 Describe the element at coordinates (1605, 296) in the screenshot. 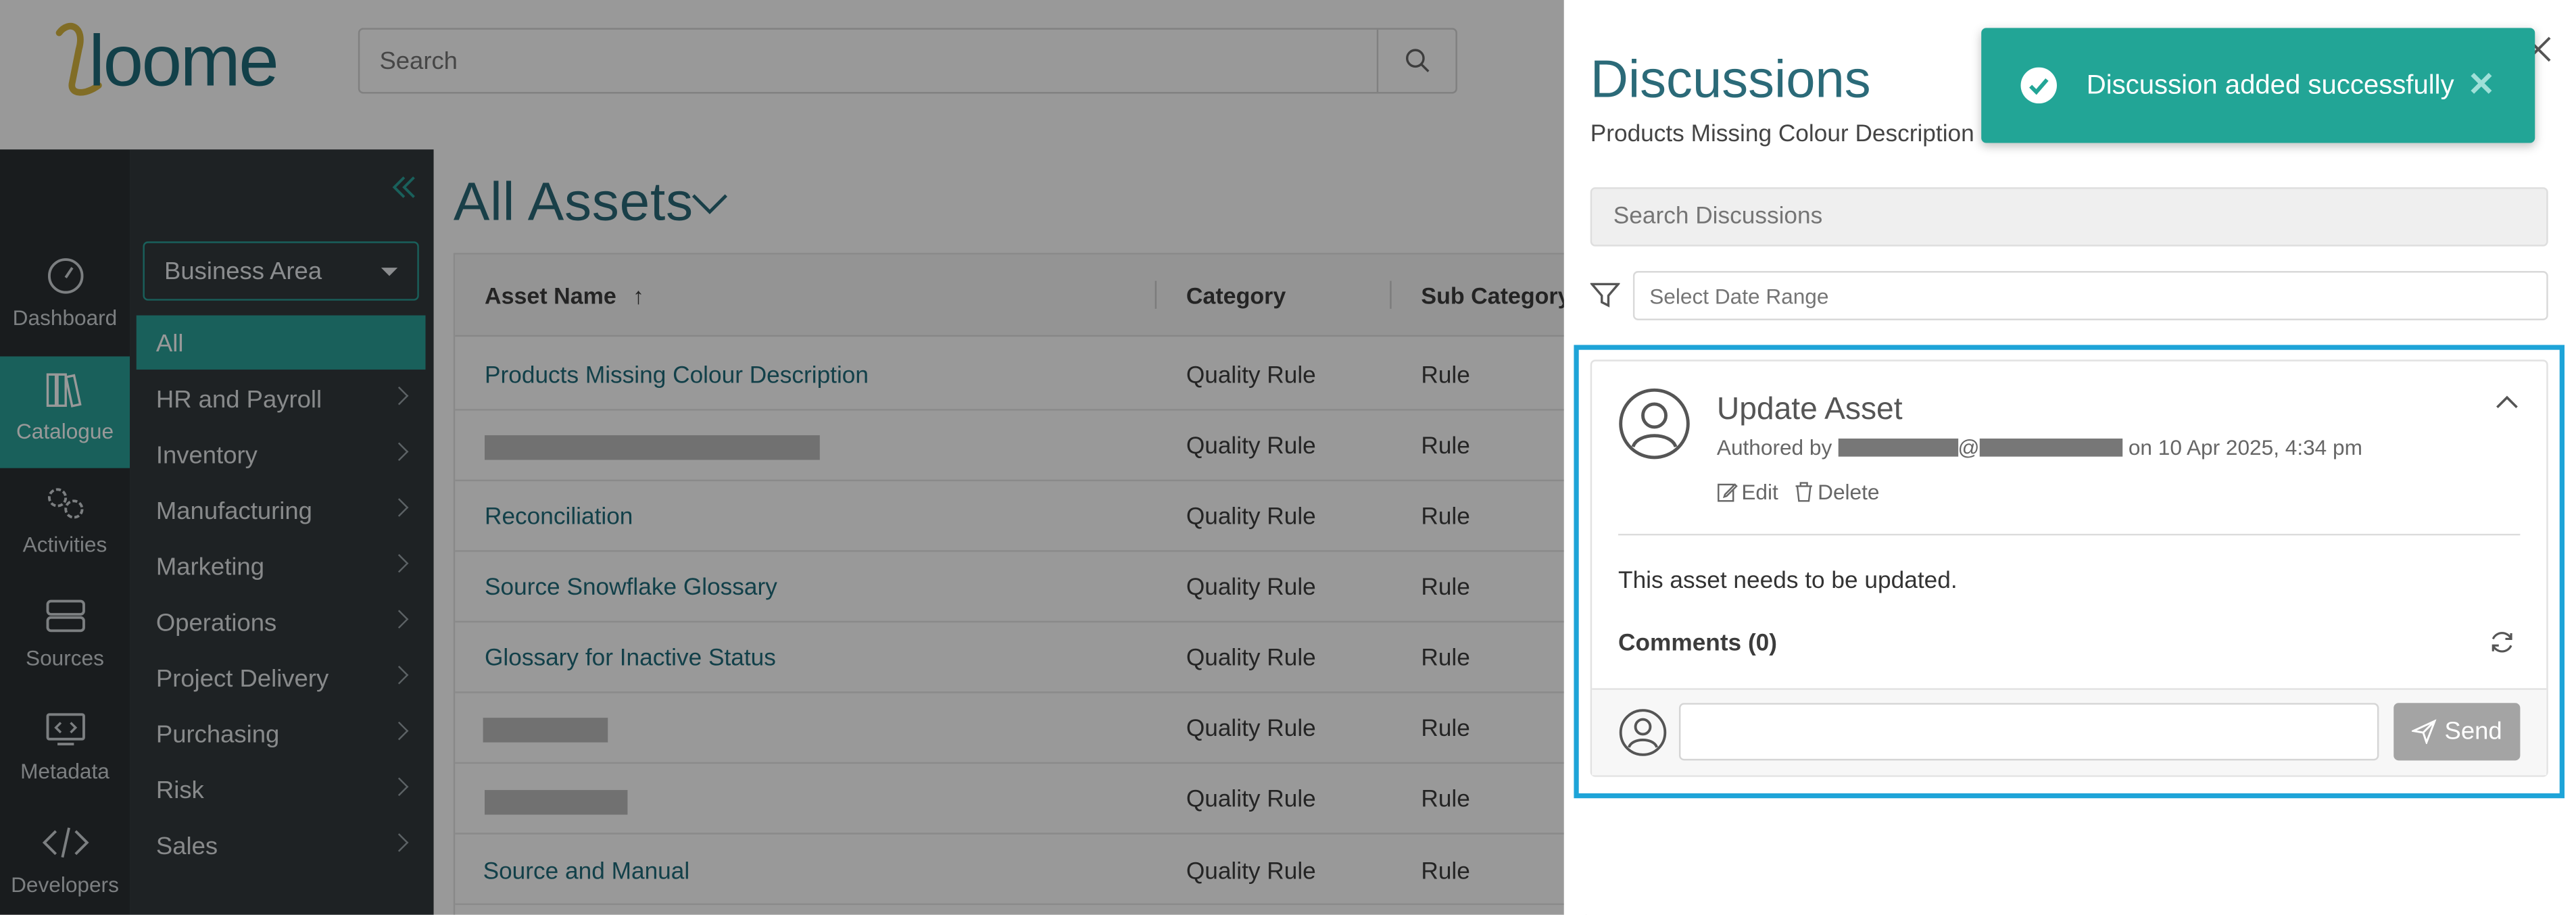

I see `filter-icon` at that location.